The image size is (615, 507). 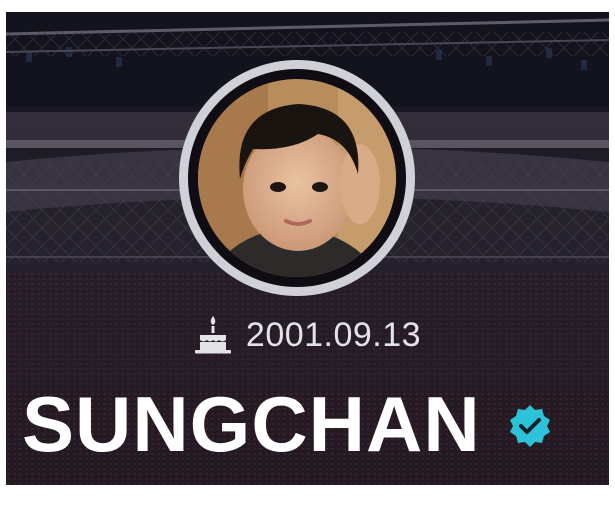 What do you see at coordinates (212, 335) in the screenshot?
I see `birthday-cake-icon` at bounding box center [212, 335].